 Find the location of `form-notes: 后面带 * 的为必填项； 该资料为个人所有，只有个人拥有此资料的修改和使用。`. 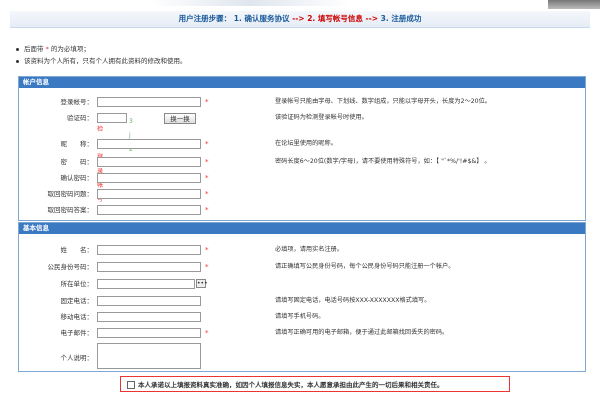

form-notes: 后面带 * 的为必填项； 该资料为个人所有，只有个人拥有此资料的修改和使用。 is located at coordinates (101, 55).